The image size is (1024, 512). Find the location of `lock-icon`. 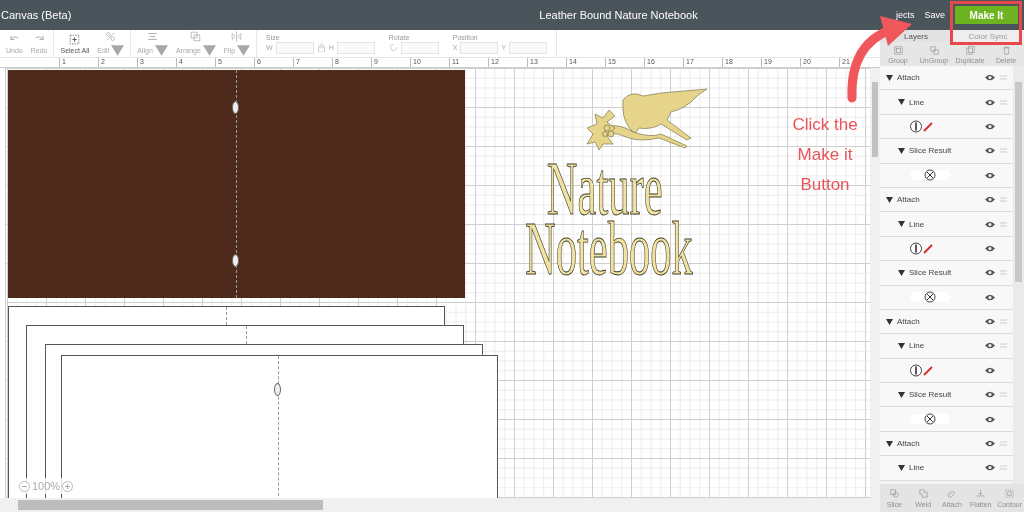

lock-icon is located at coordinates (321, 47).